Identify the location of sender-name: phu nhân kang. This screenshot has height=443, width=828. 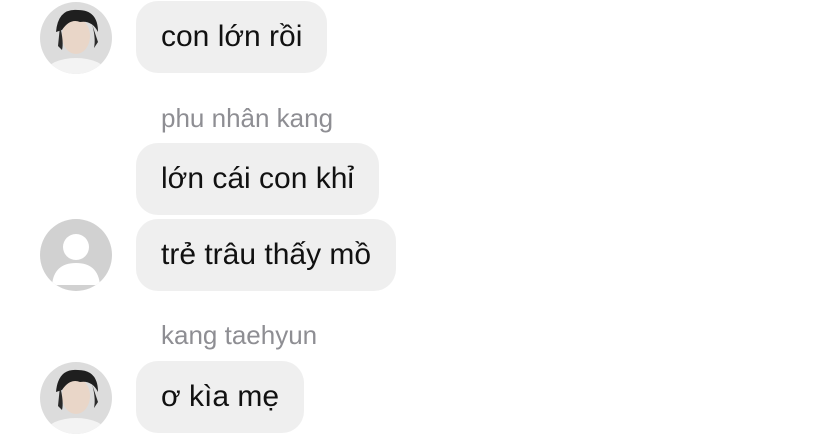
(247, 118).